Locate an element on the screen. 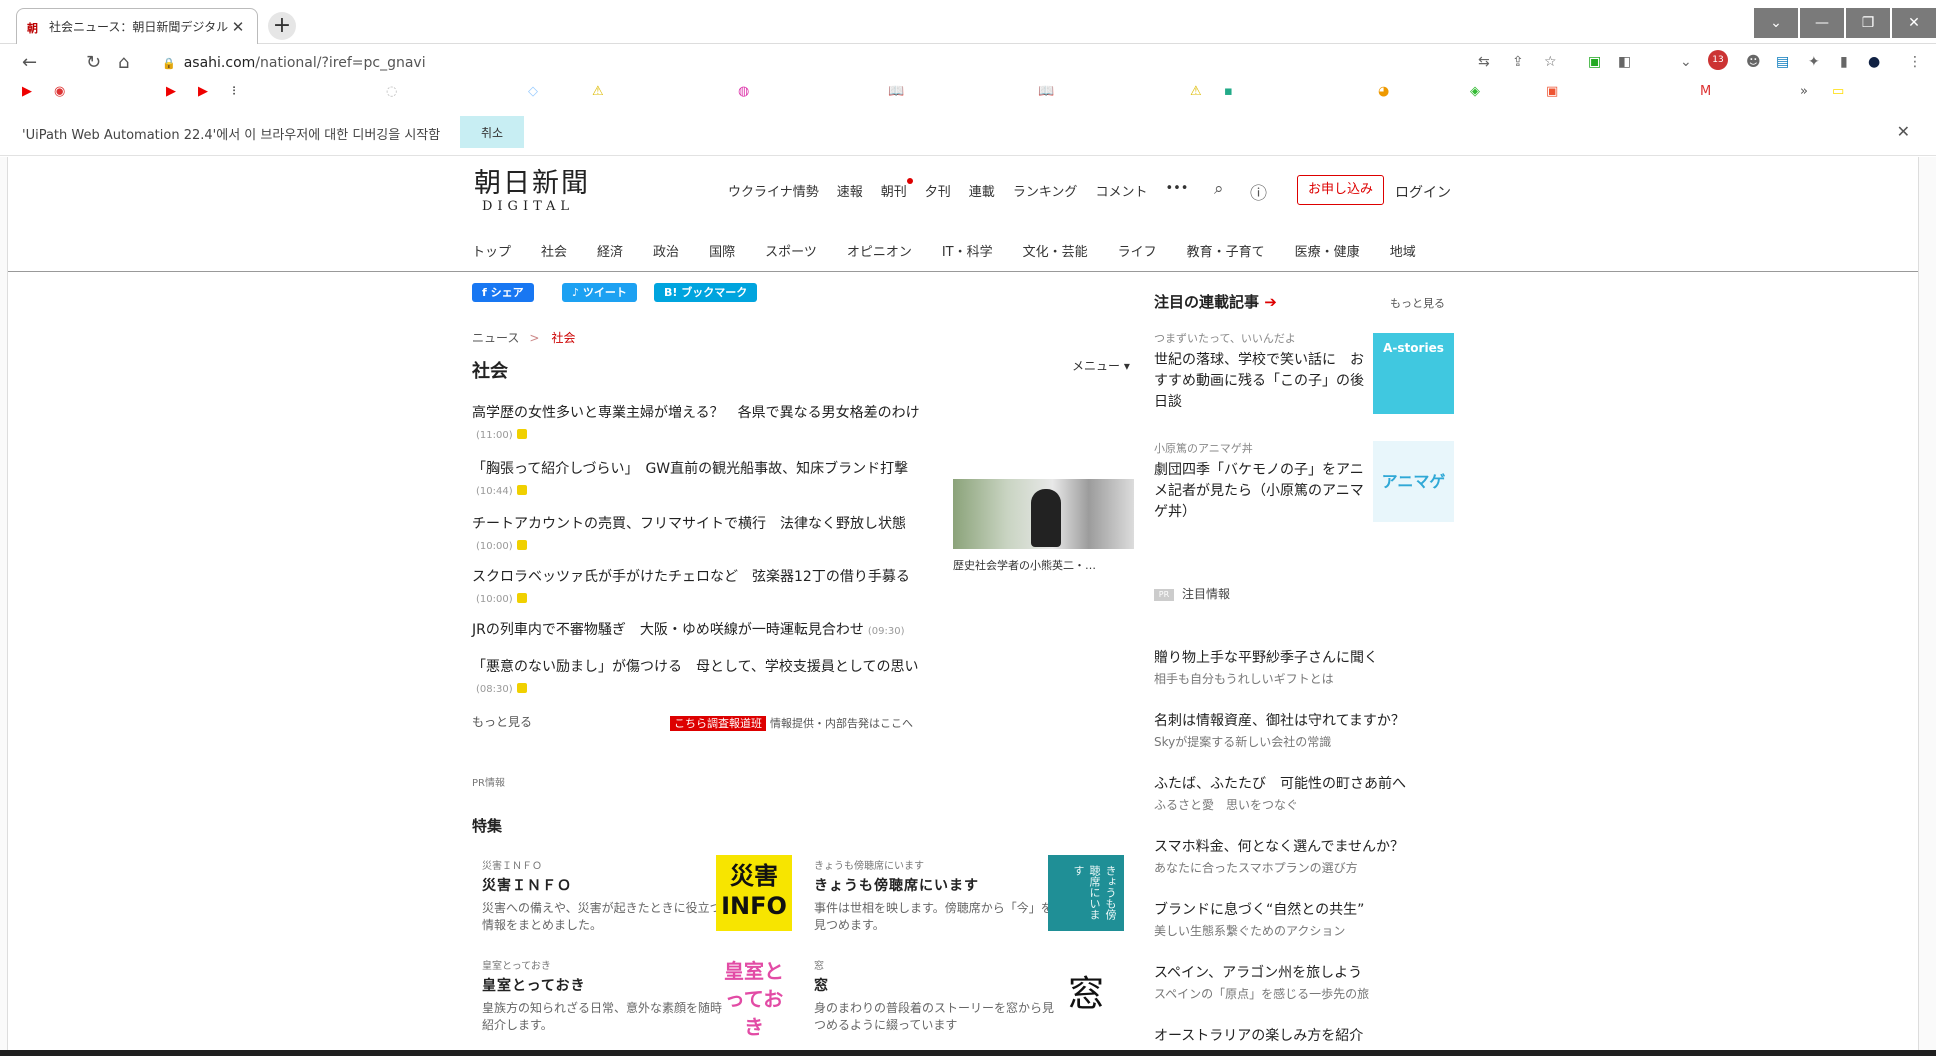 The image size is (1936, 1056). star-icon: ☆ is located at coordinates (1550, 62).